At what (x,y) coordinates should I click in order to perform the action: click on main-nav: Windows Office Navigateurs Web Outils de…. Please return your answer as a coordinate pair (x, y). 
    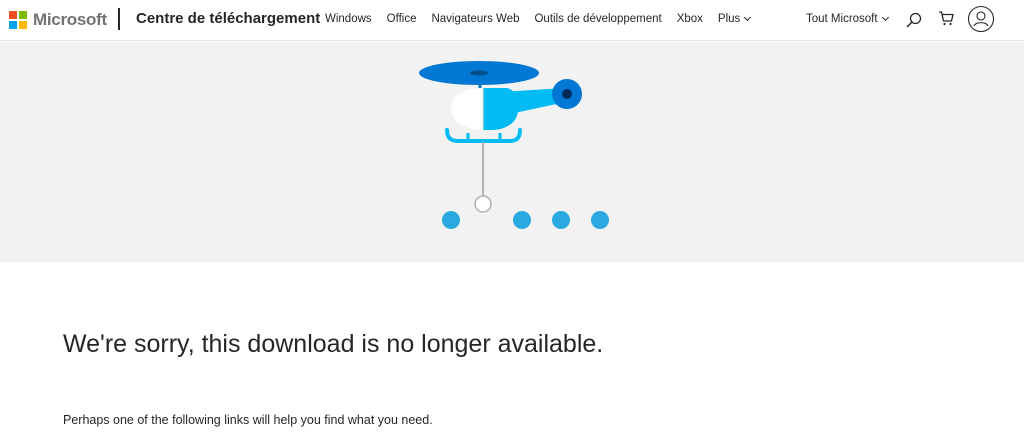
    Looking at the image, I should click on (545, 19).